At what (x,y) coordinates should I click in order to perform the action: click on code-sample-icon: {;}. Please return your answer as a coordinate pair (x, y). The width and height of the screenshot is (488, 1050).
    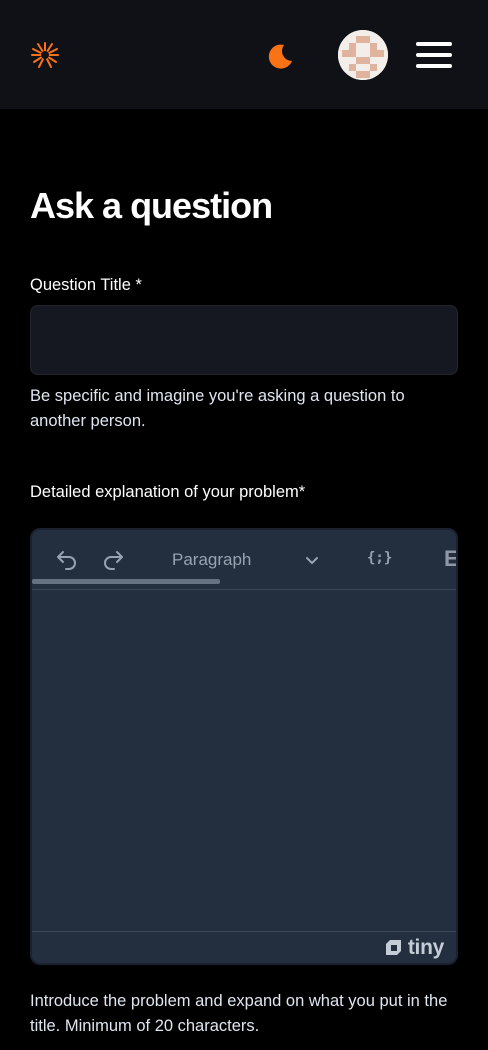
    Looking at the image, I should click on (379, 558).